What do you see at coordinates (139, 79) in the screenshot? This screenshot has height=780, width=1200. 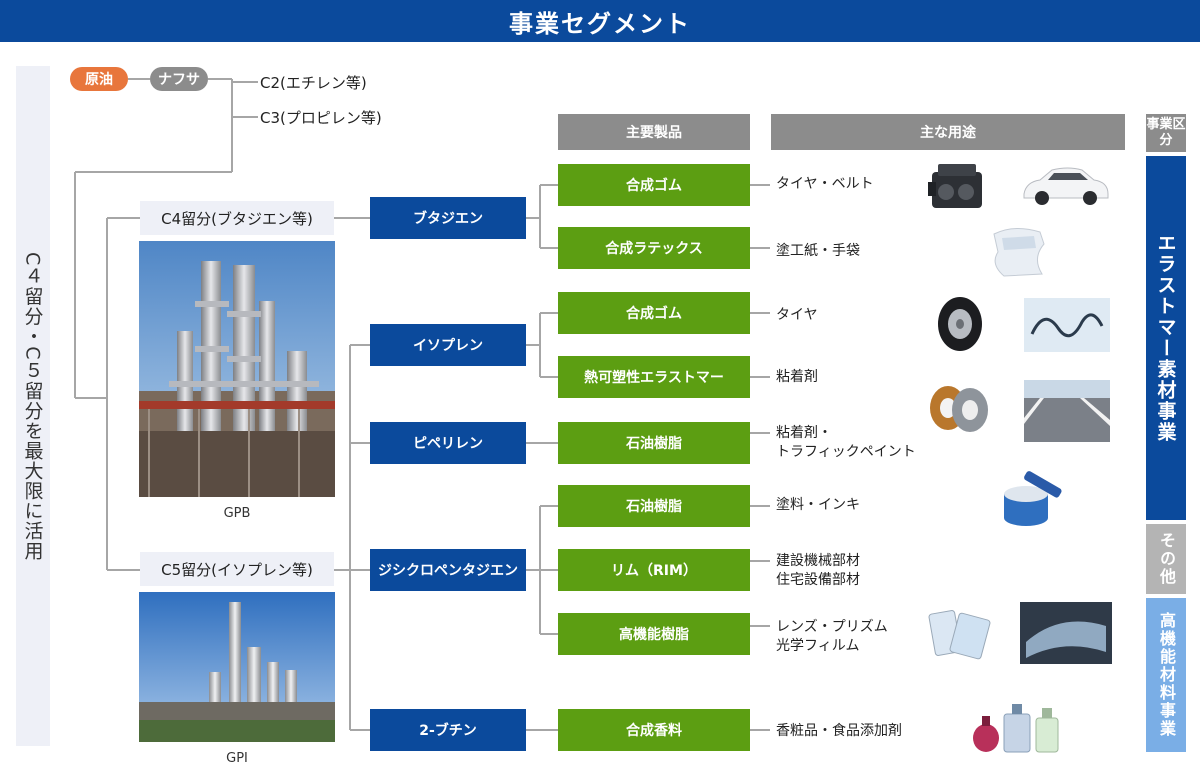 I see `arrow-right-icon` at bounding box center [139, 79].